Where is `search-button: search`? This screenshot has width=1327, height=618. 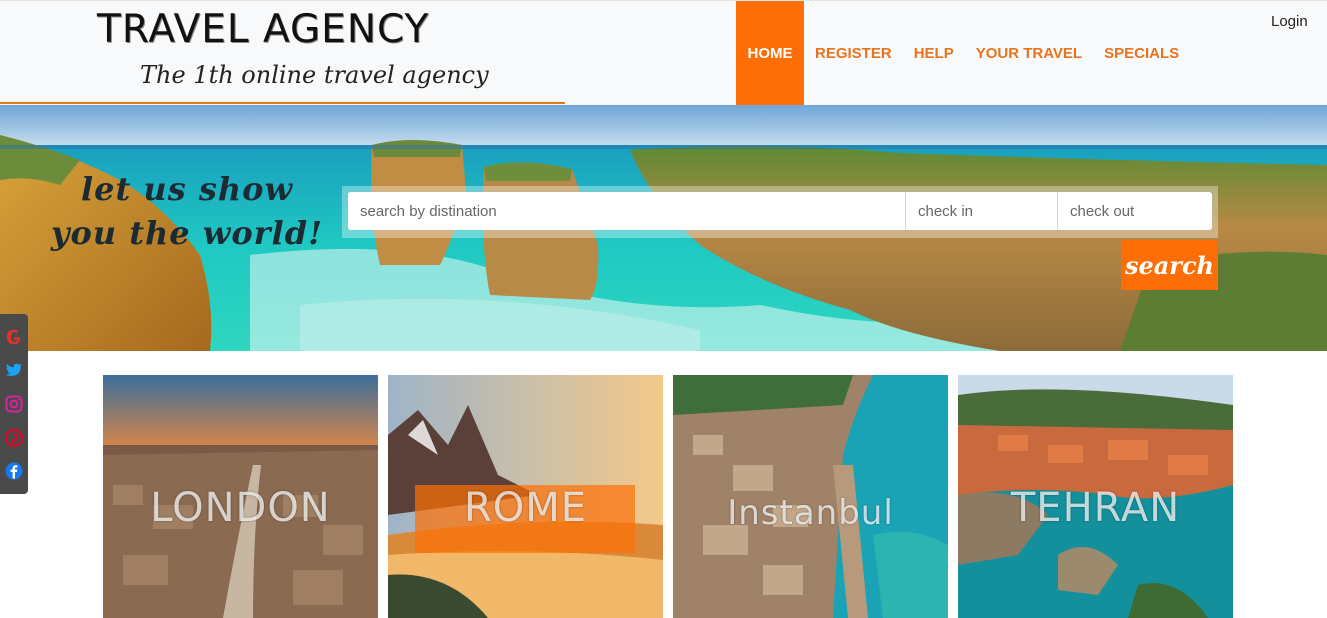
search-button: search is located at coordinates (1169, 265).